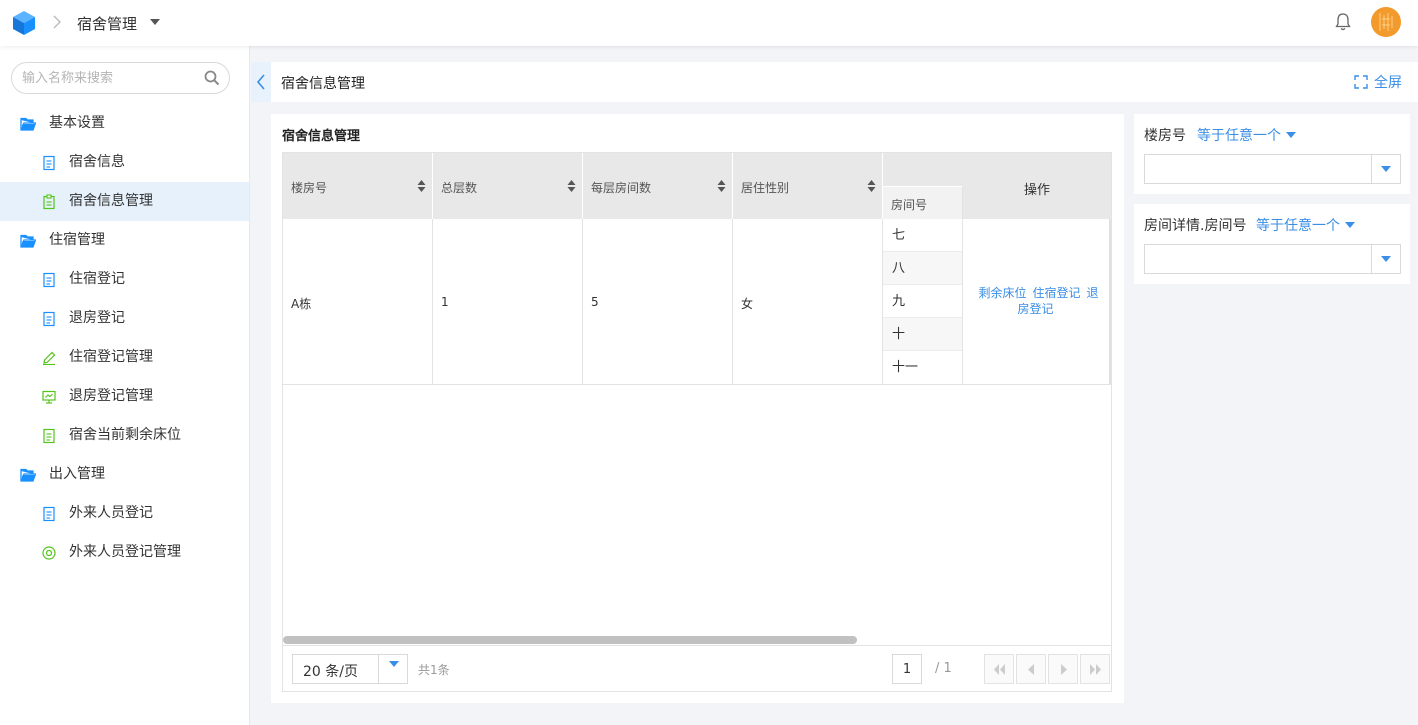 This screenshot has height=725, width=1418. What do you see at coordinates (111, 396) in the screenshot?
I see `sidebar-item-label: 退房登记管理` at bounding box center [111, 396].